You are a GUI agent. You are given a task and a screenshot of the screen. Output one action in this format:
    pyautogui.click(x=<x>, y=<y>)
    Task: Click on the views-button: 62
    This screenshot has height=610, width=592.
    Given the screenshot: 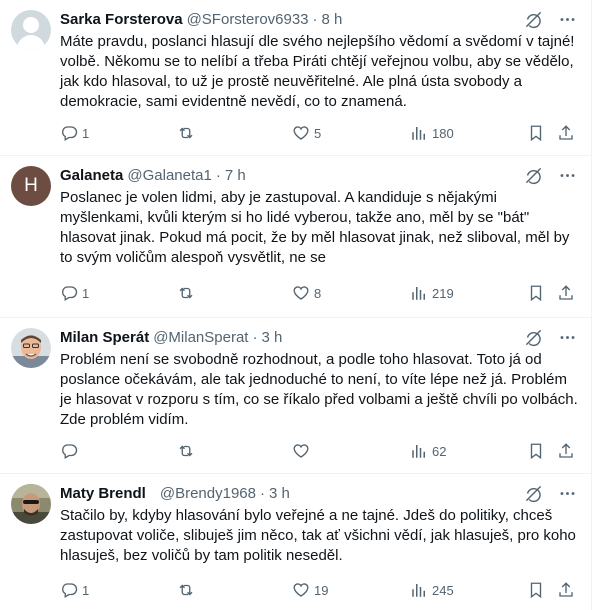 What is the action you would take?
    pyautogui.click(x=428, y=451)
    